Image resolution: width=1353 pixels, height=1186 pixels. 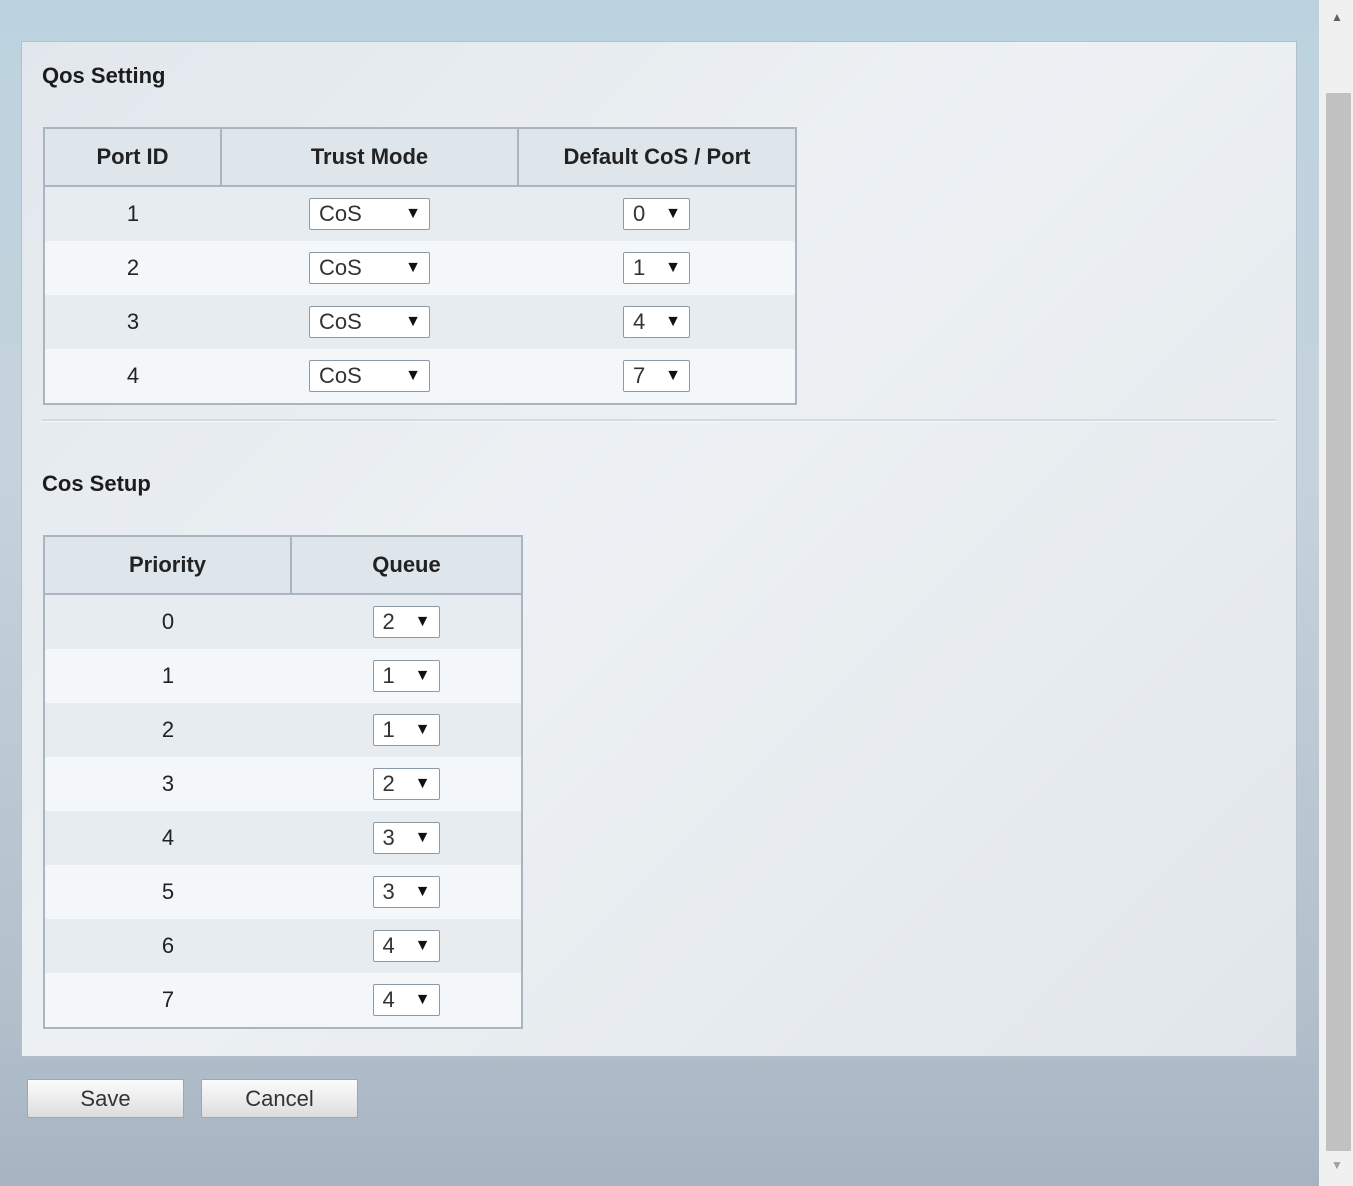 What do you see at coordinates (370, 157) in the screenshot?
I see `trust-mode-header: Trust Mode` at bounding box center [370, 157].